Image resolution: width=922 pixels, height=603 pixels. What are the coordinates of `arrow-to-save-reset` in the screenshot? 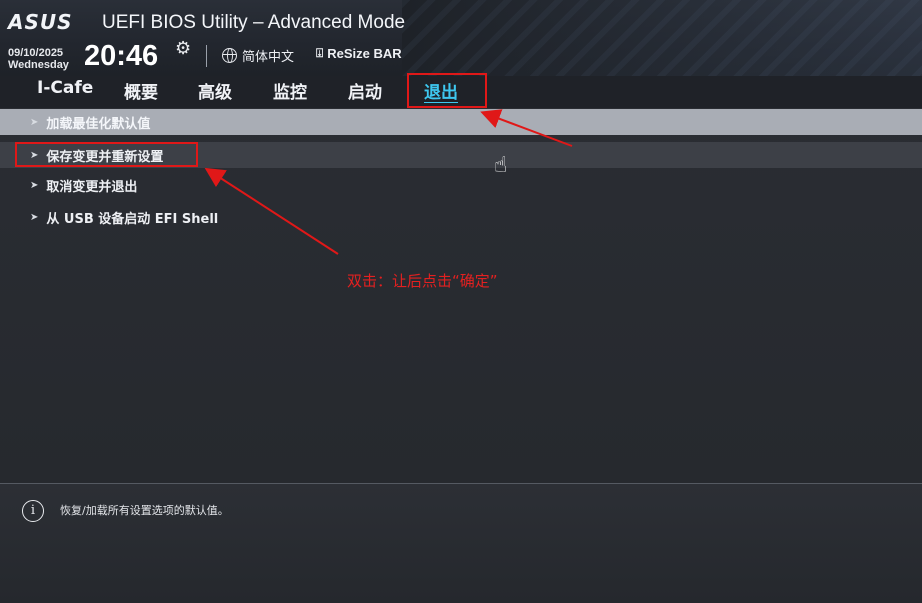 It's located at (271, 211).